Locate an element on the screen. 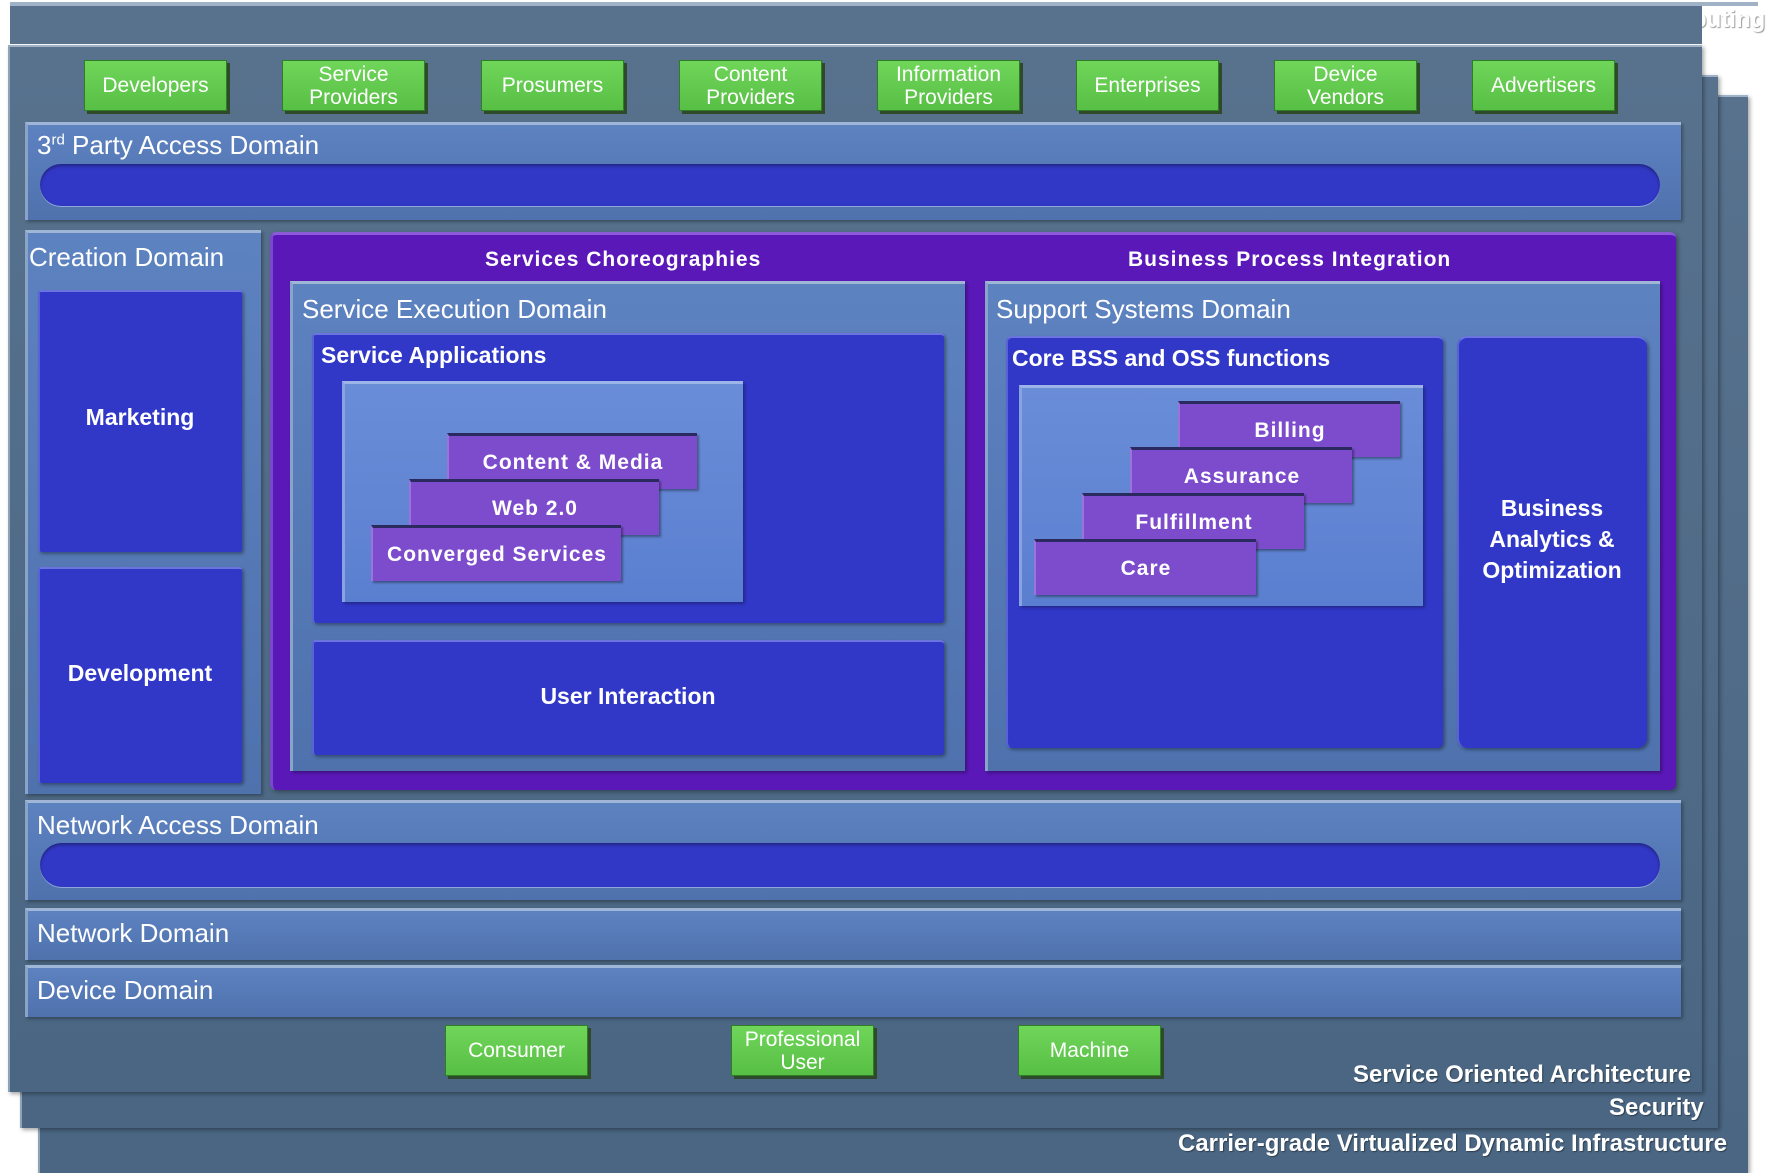 This screenshot has height=1173, width=1769. third-party-access-domain-label: 3rd Party Access Domain is located at coordinates (178, 145).